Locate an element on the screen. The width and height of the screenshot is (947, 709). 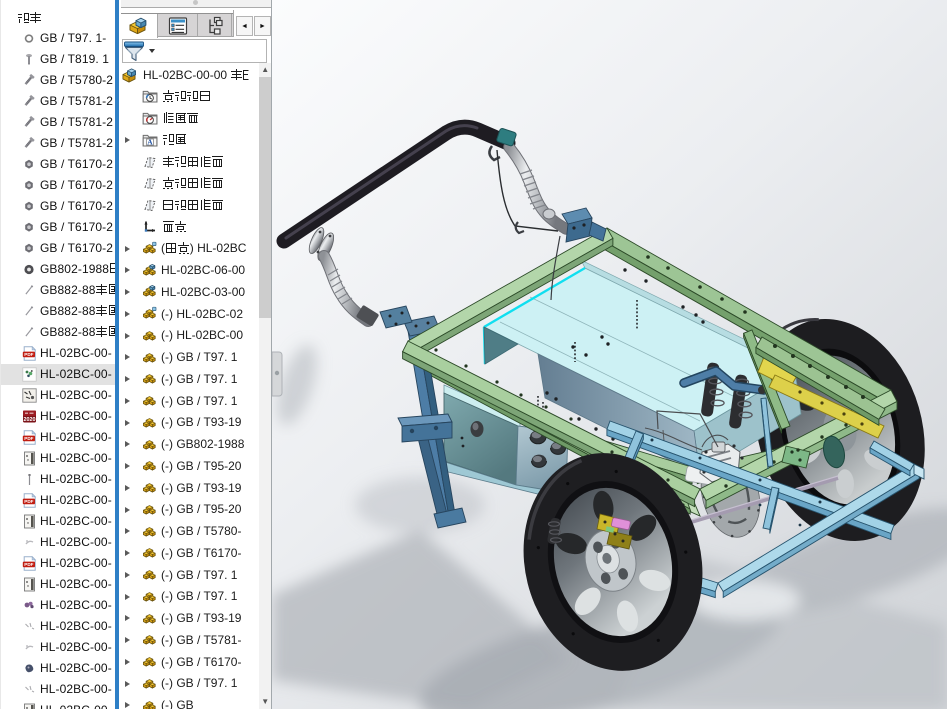
svg-text: A is located at coordinates (150, 141).